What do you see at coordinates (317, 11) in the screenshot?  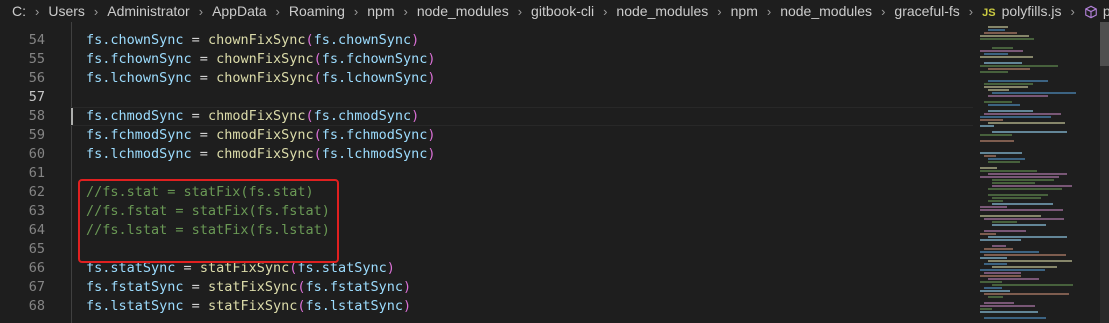 I see `breadcrumb-item-roaming: Roaming` at bounding box center [317, 11].